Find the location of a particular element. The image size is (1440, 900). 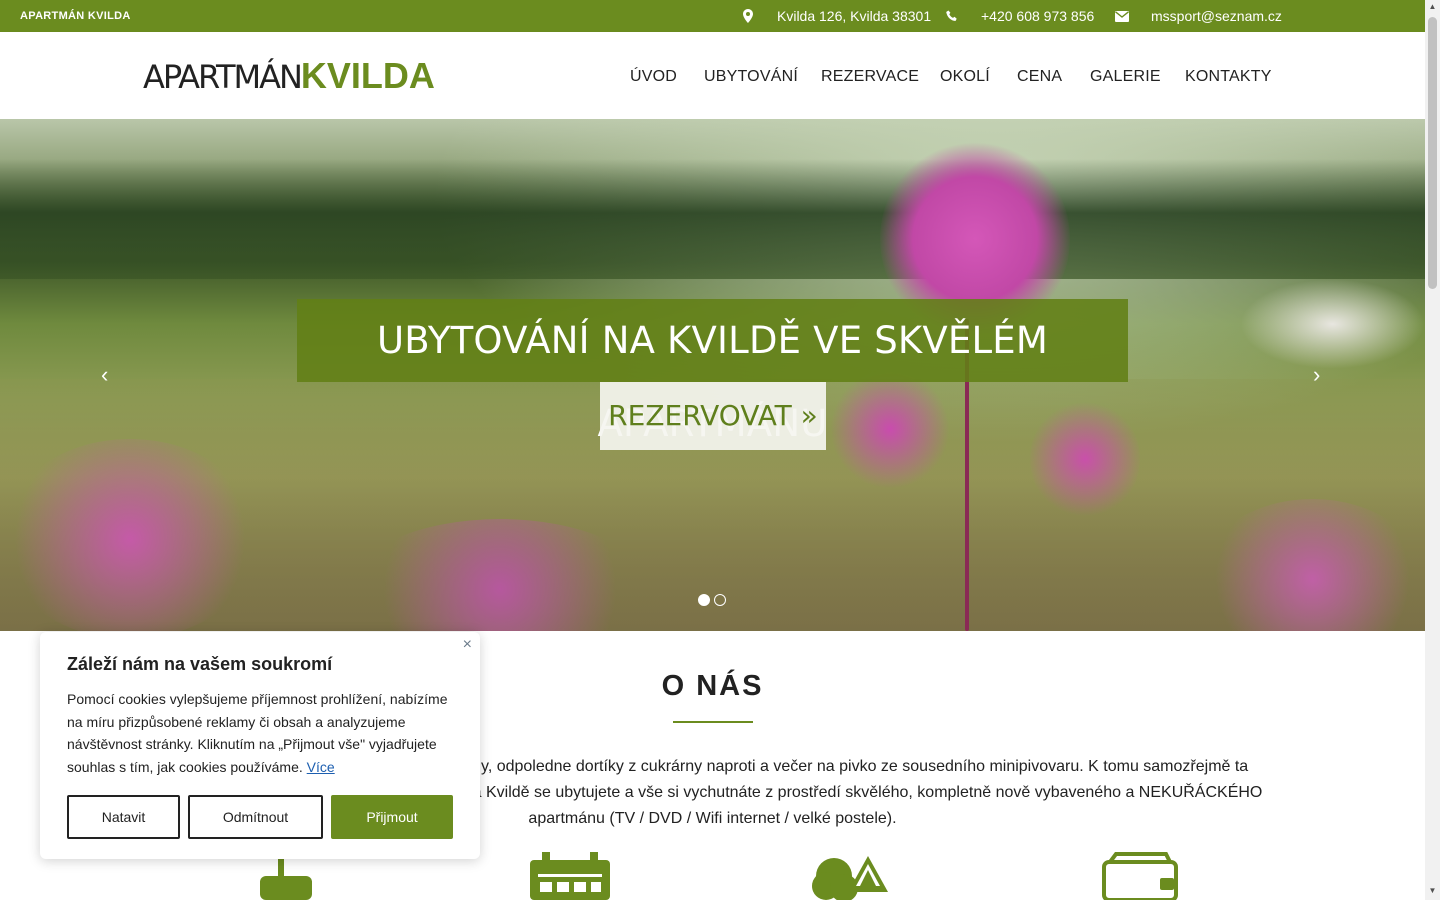

nav-item-kontakty: KONTAKTY is located at coordinates (1228, 77).